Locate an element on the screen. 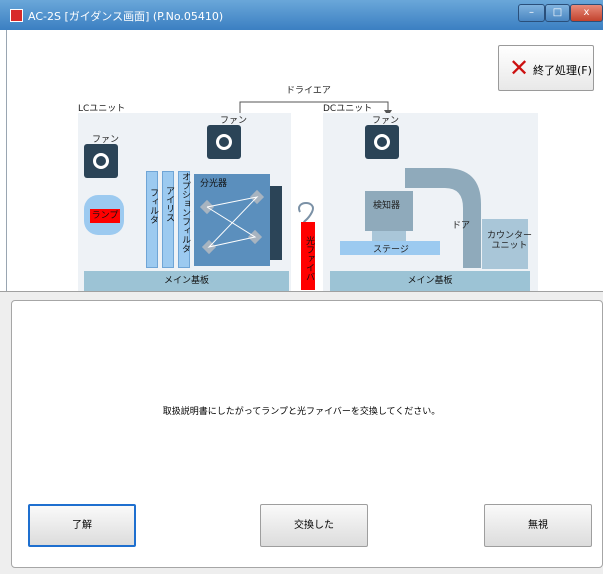 Image resolution: width=603 pixels, height=574 pixels. ok-button: 了解 is located at coordinates (82, 525).